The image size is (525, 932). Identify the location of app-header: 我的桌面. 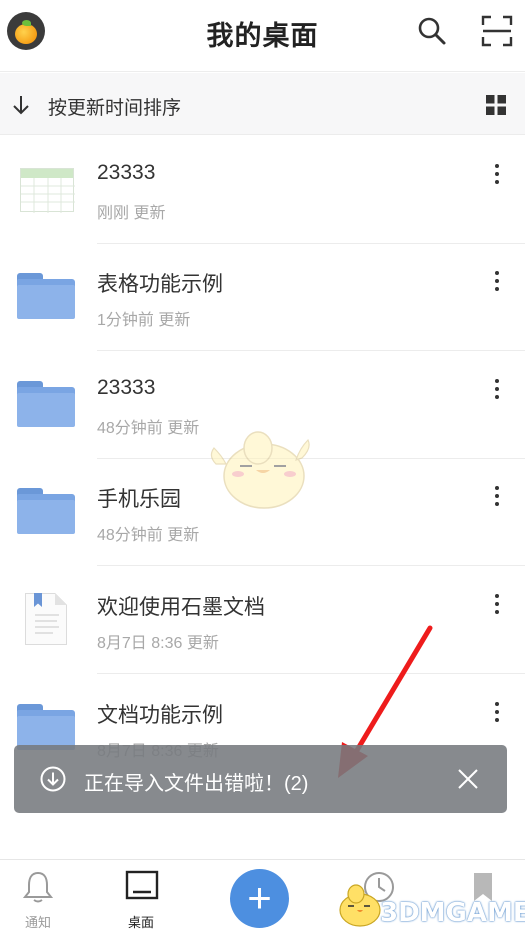
(262, 36).